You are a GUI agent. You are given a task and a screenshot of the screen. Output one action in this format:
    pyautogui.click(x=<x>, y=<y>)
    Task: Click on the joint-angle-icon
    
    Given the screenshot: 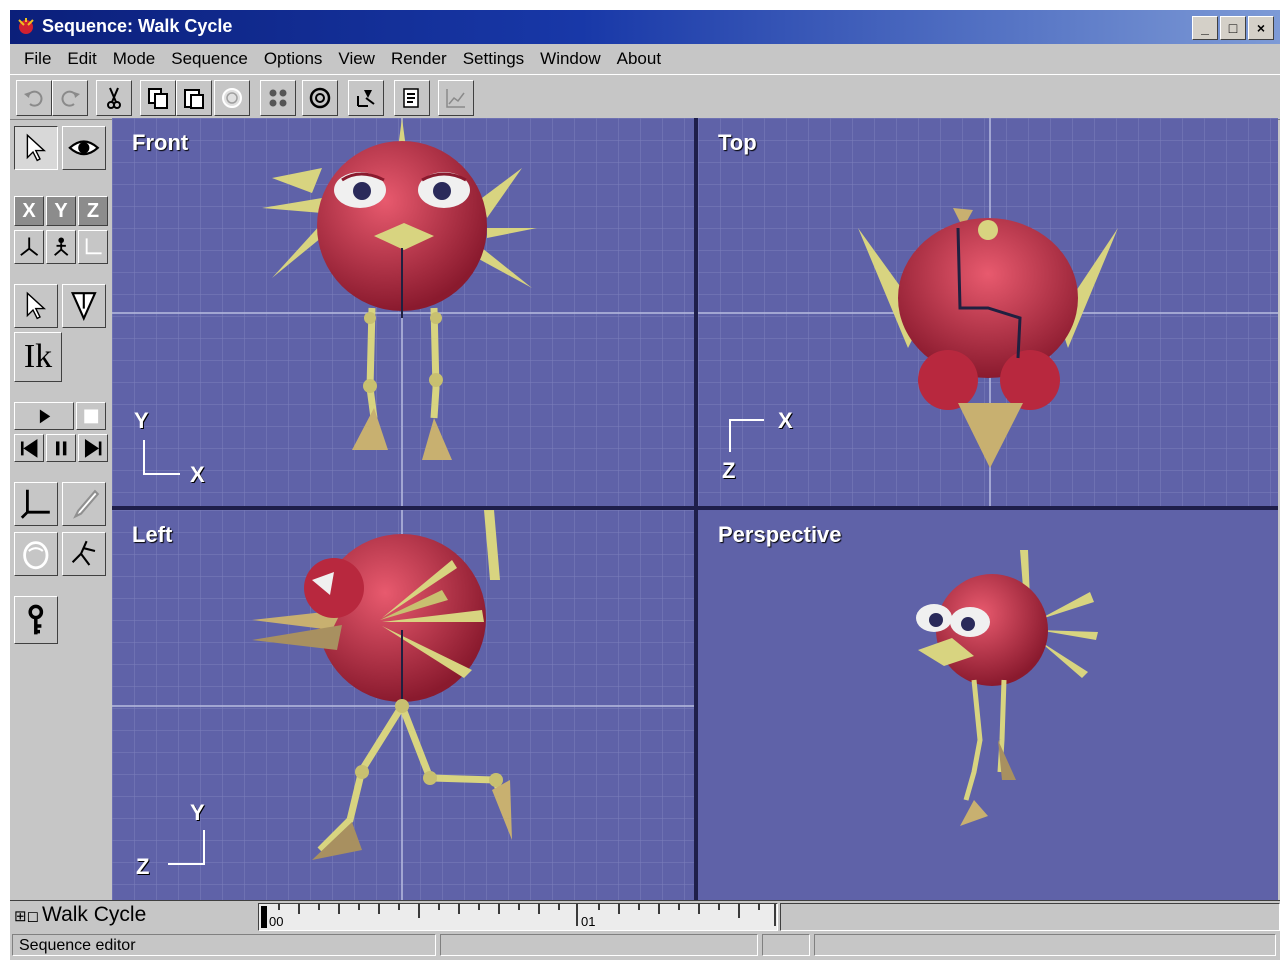 What is the action you would take?
    pyautogui.click(x=35, y=504)
    